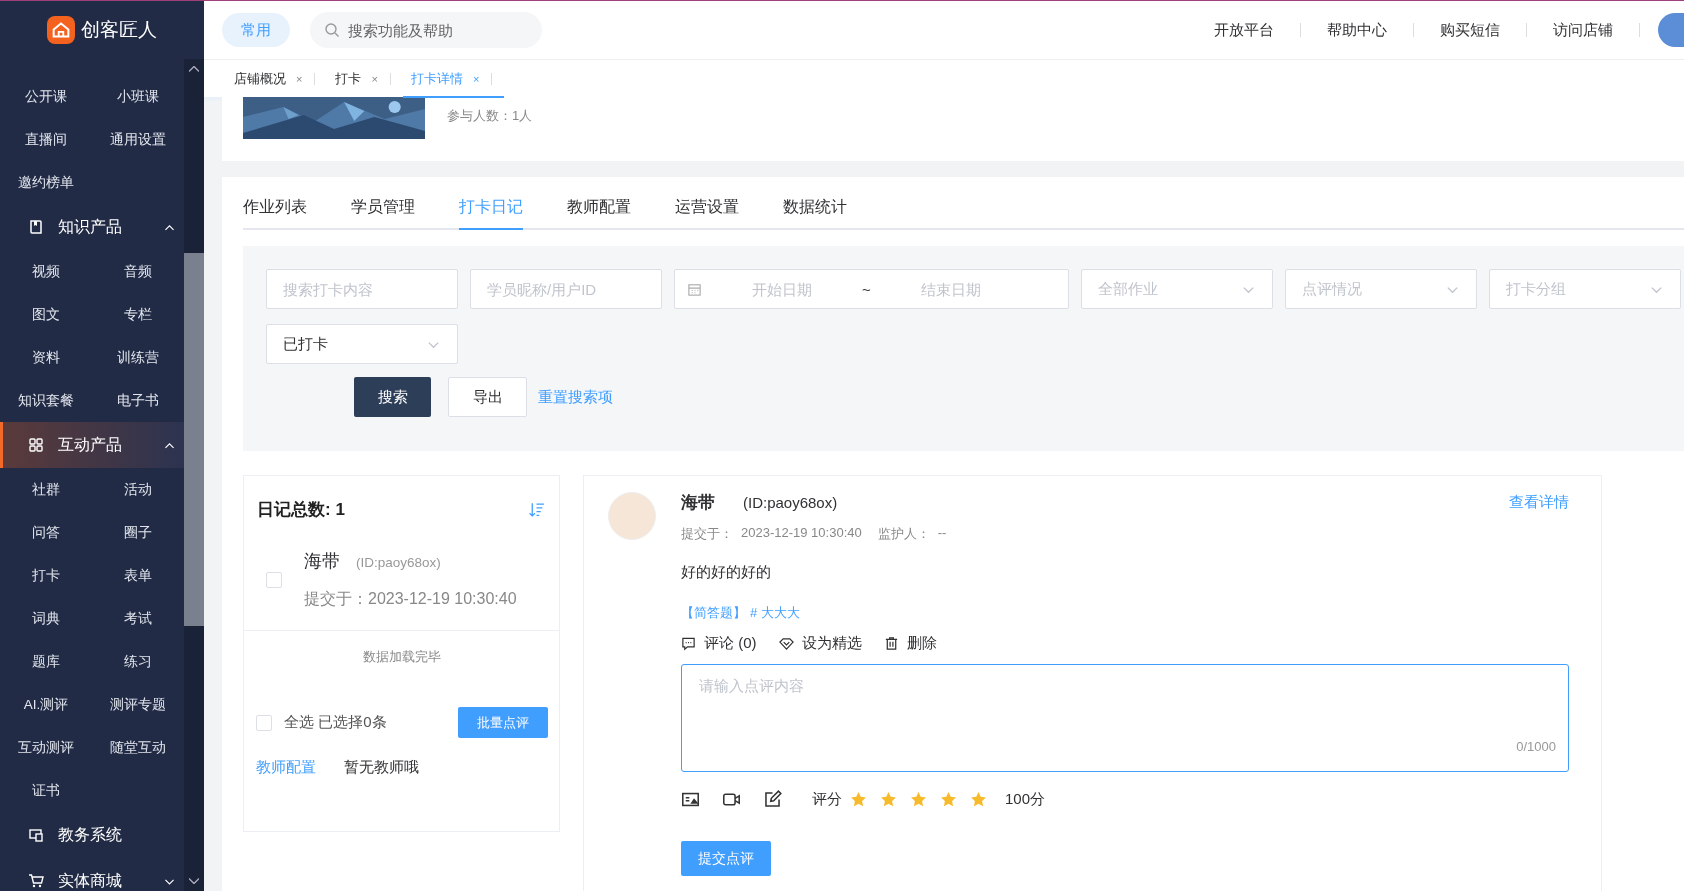  What do you see at coordinates (775, 613) in the screenshot?
I see `topic-tag: # 大大大` at bounding box center [775, 613].